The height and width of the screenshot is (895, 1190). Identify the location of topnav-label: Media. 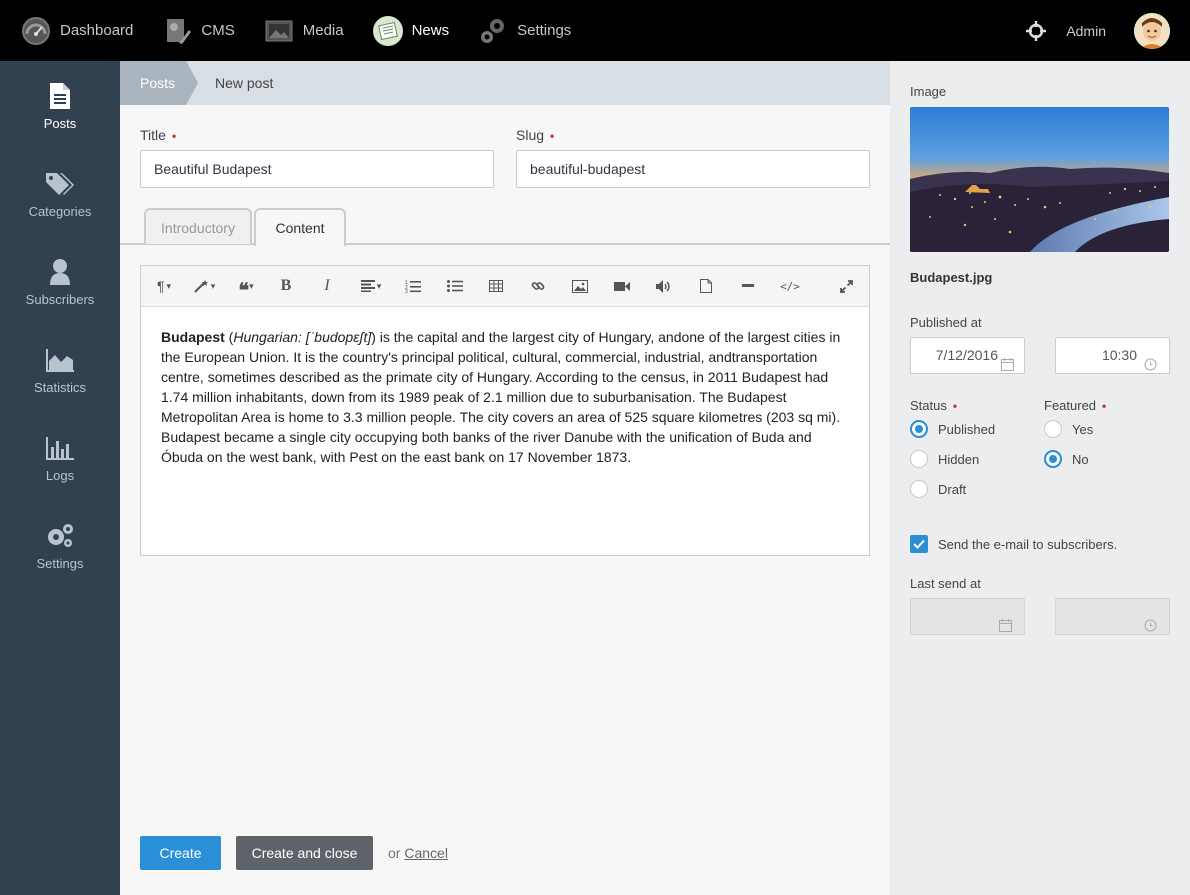
(323, 30).